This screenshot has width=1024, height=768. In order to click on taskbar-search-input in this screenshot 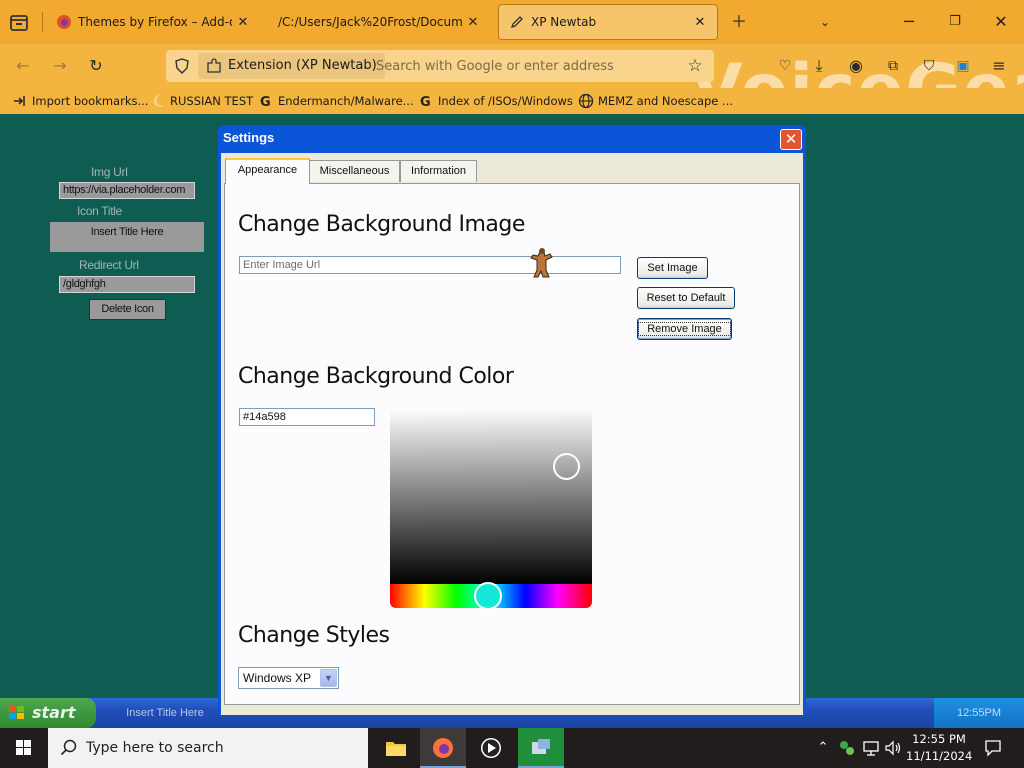, I will do `click(221, 748)`.